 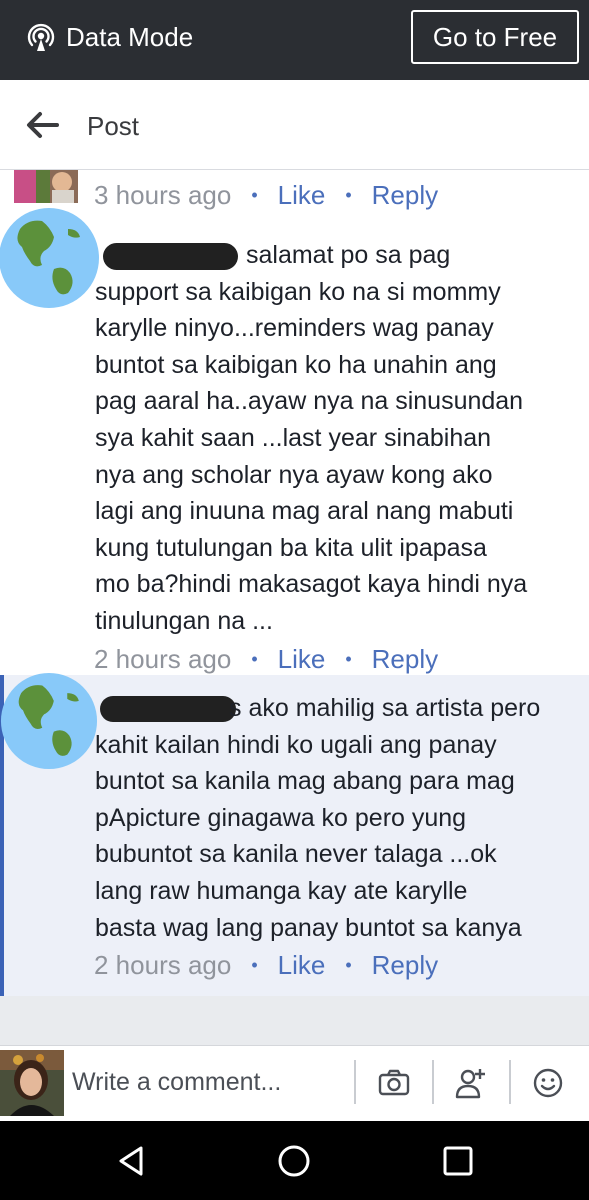 What do you see at coordinates (294, 125) in the screenshot?
I see `post-header: Post` at bounding box center [294, 125].